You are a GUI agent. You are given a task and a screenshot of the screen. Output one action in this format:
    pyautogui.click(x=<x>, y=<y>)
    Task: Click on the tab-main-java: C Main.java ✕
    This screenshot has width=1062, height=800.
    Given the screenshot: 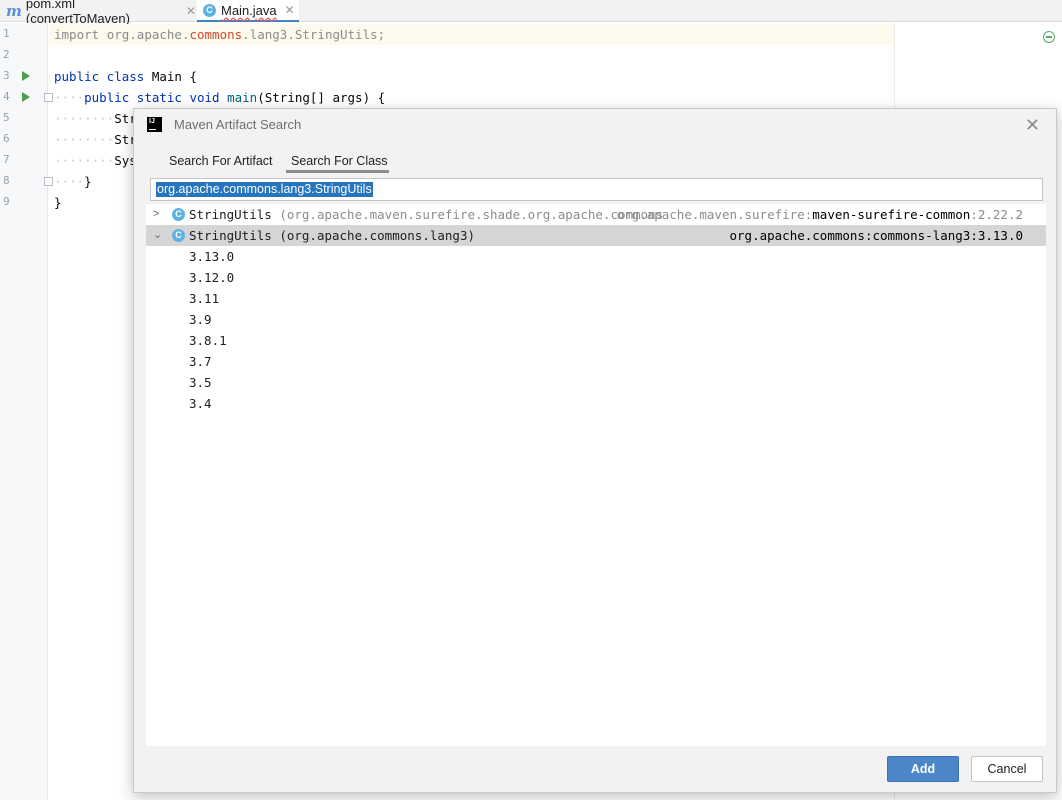 What is the action you would take?
    pyautogui.click(x=248, y=11)
    